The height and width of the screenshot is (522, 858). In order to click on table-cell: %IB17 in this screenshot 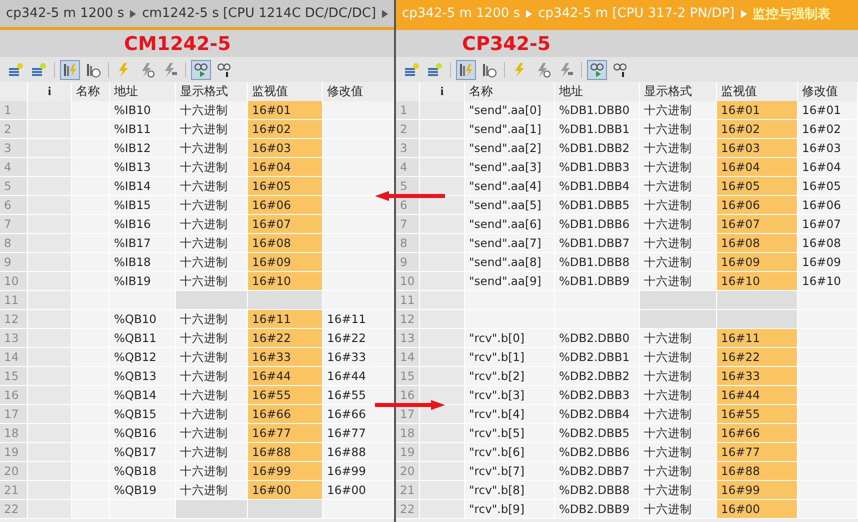, I will do `click(143, 243)`.